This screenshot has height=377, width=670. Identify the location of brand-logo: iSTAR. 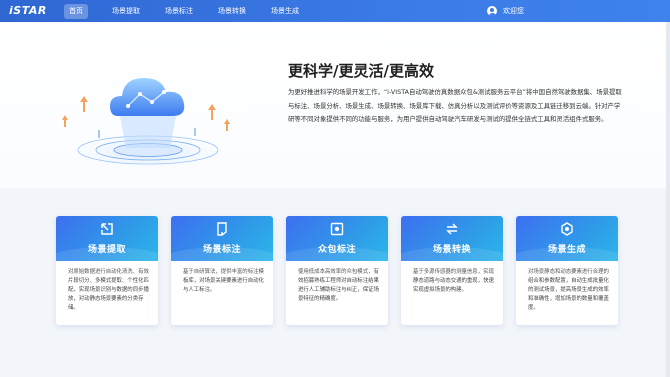
(28, 11).